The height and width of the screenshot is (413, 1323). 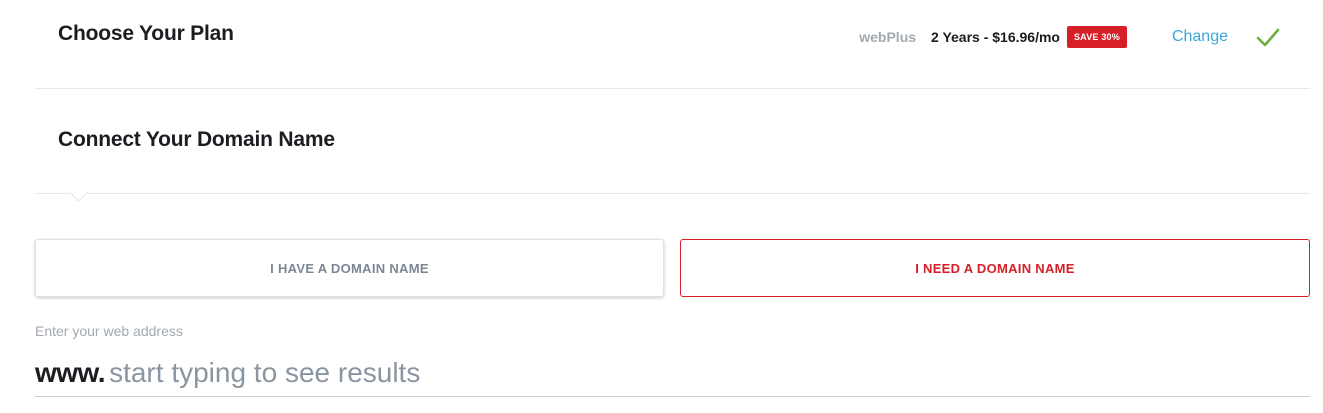 What do you see at coordinates (995, 268) in the screenshot?
I see `need-domain-button: I NEED A DOMAIN NAME` at bounding box center [995, 268].